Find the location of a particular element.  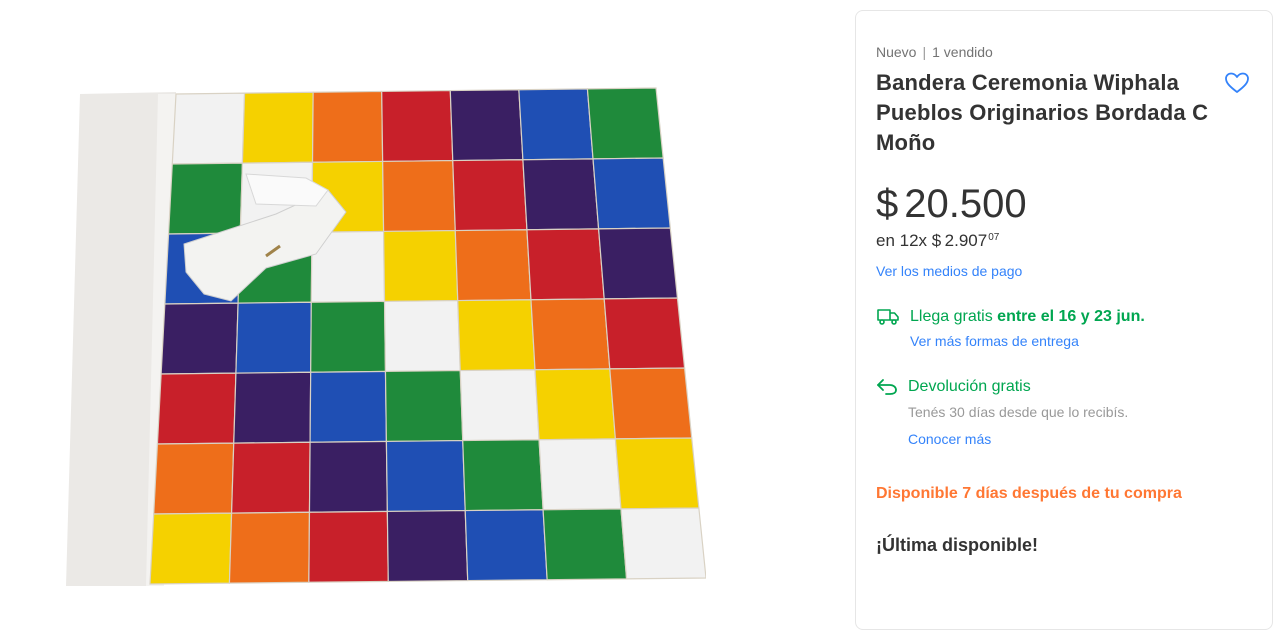

sold-count: 1 vendido is located at coordinates (962, 52).